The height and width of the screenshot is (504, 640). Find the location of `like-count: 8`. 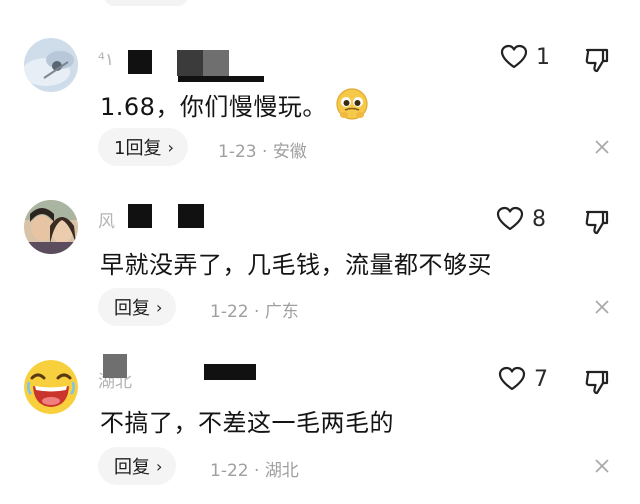

like-count: 8 is located at coordinates (539, 219).